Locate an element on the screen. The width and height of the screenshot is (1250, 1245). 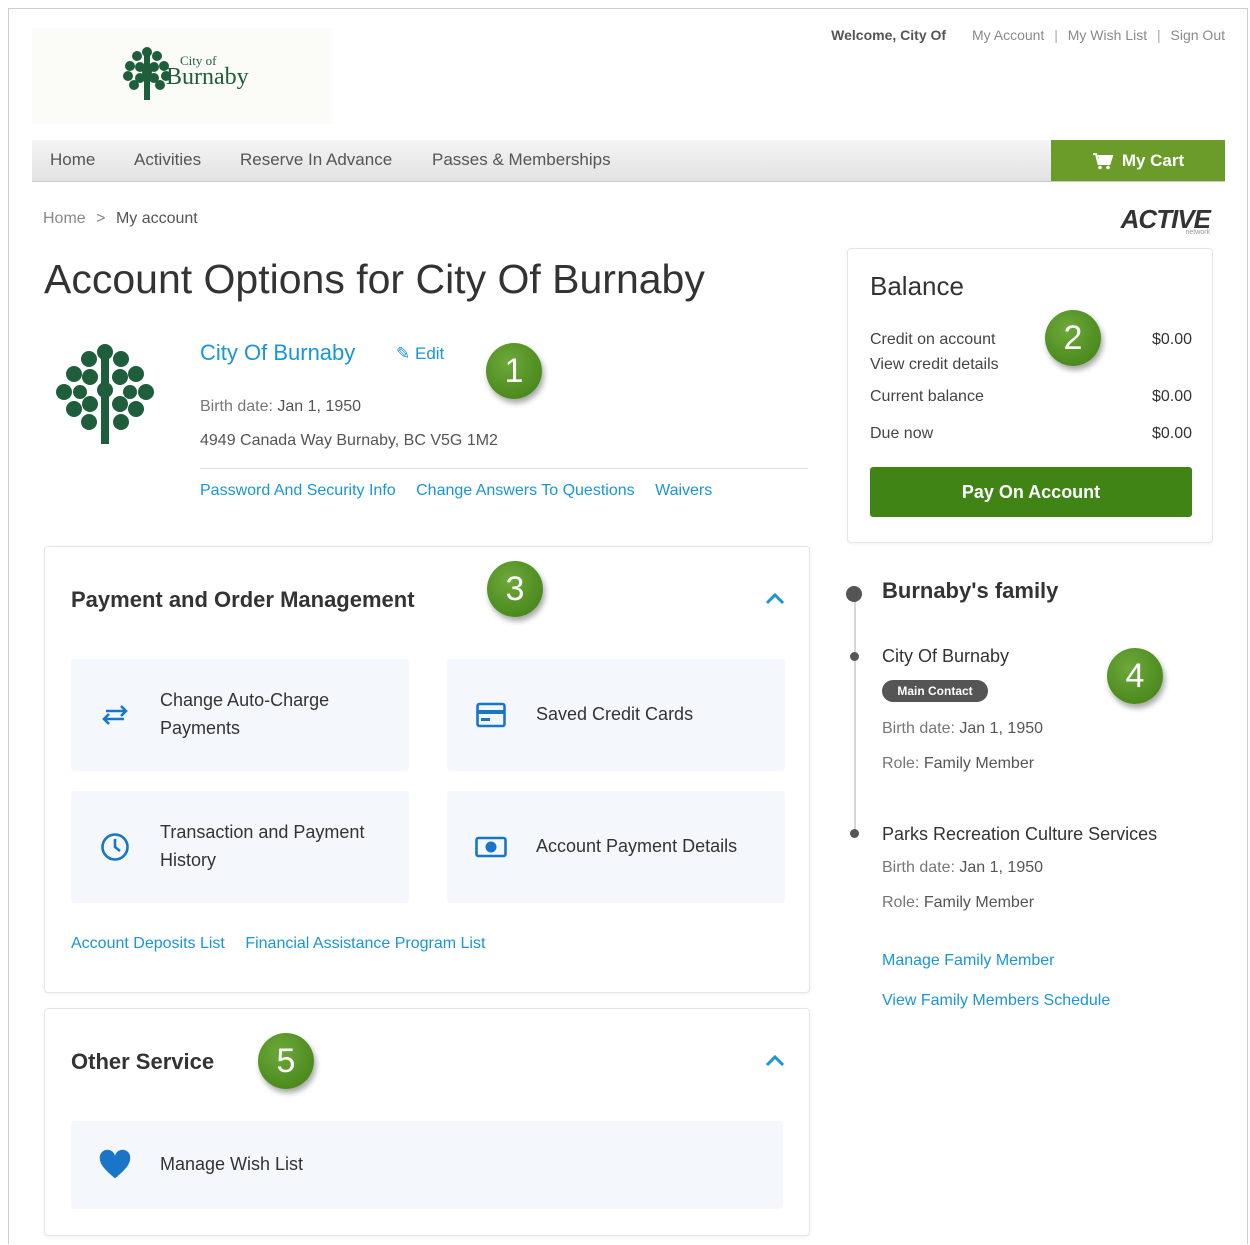
cart-label: My Cart is located at coordinates (1153, 160).